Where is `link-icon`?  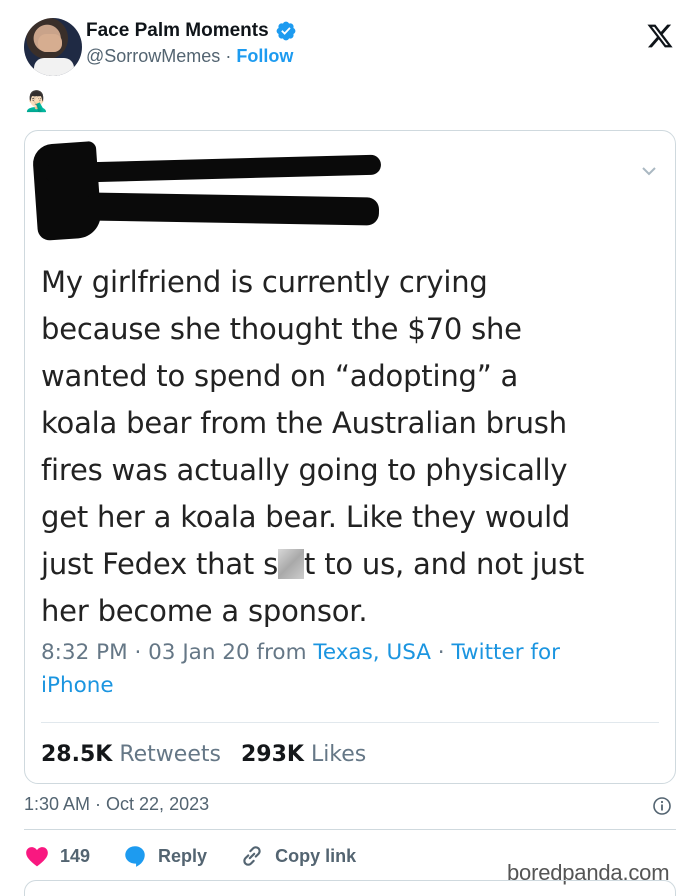
link-icon is located at coordinates (252, 856).